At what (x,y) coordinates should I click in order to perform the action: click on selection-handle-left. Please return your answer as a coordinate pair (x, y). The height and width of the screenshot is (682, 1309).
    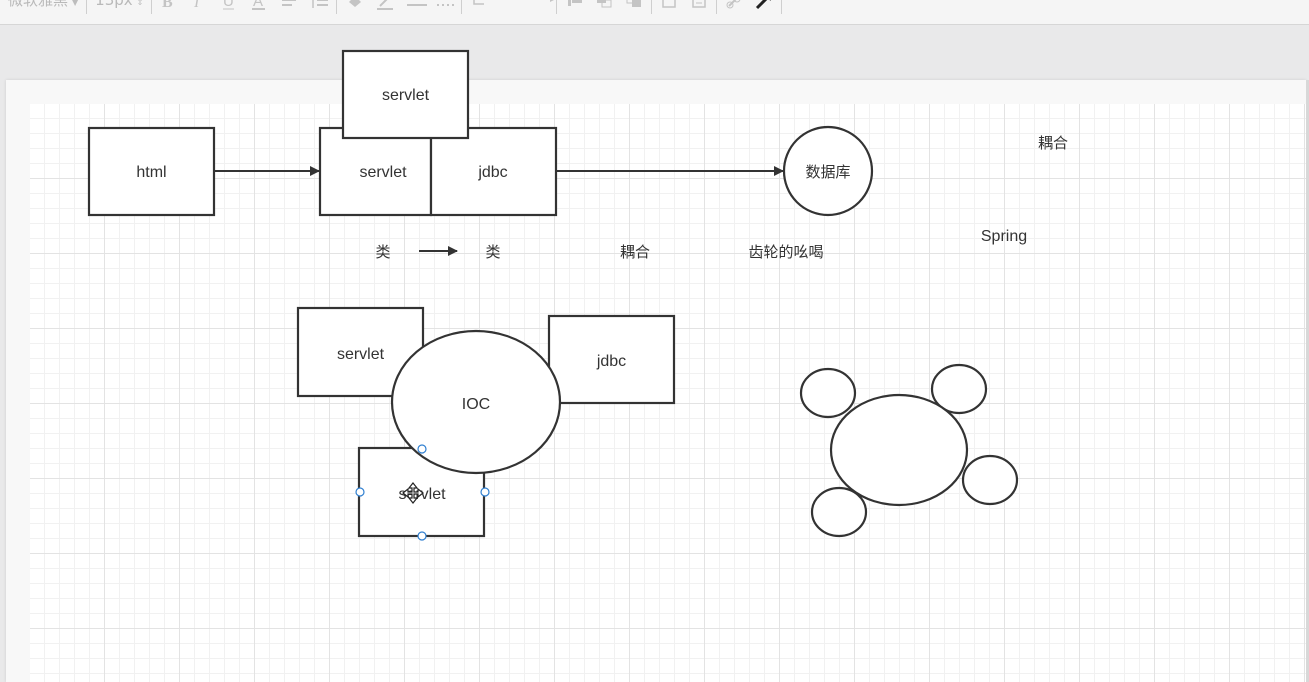
    Looking at the image, I should click on (360, 492).